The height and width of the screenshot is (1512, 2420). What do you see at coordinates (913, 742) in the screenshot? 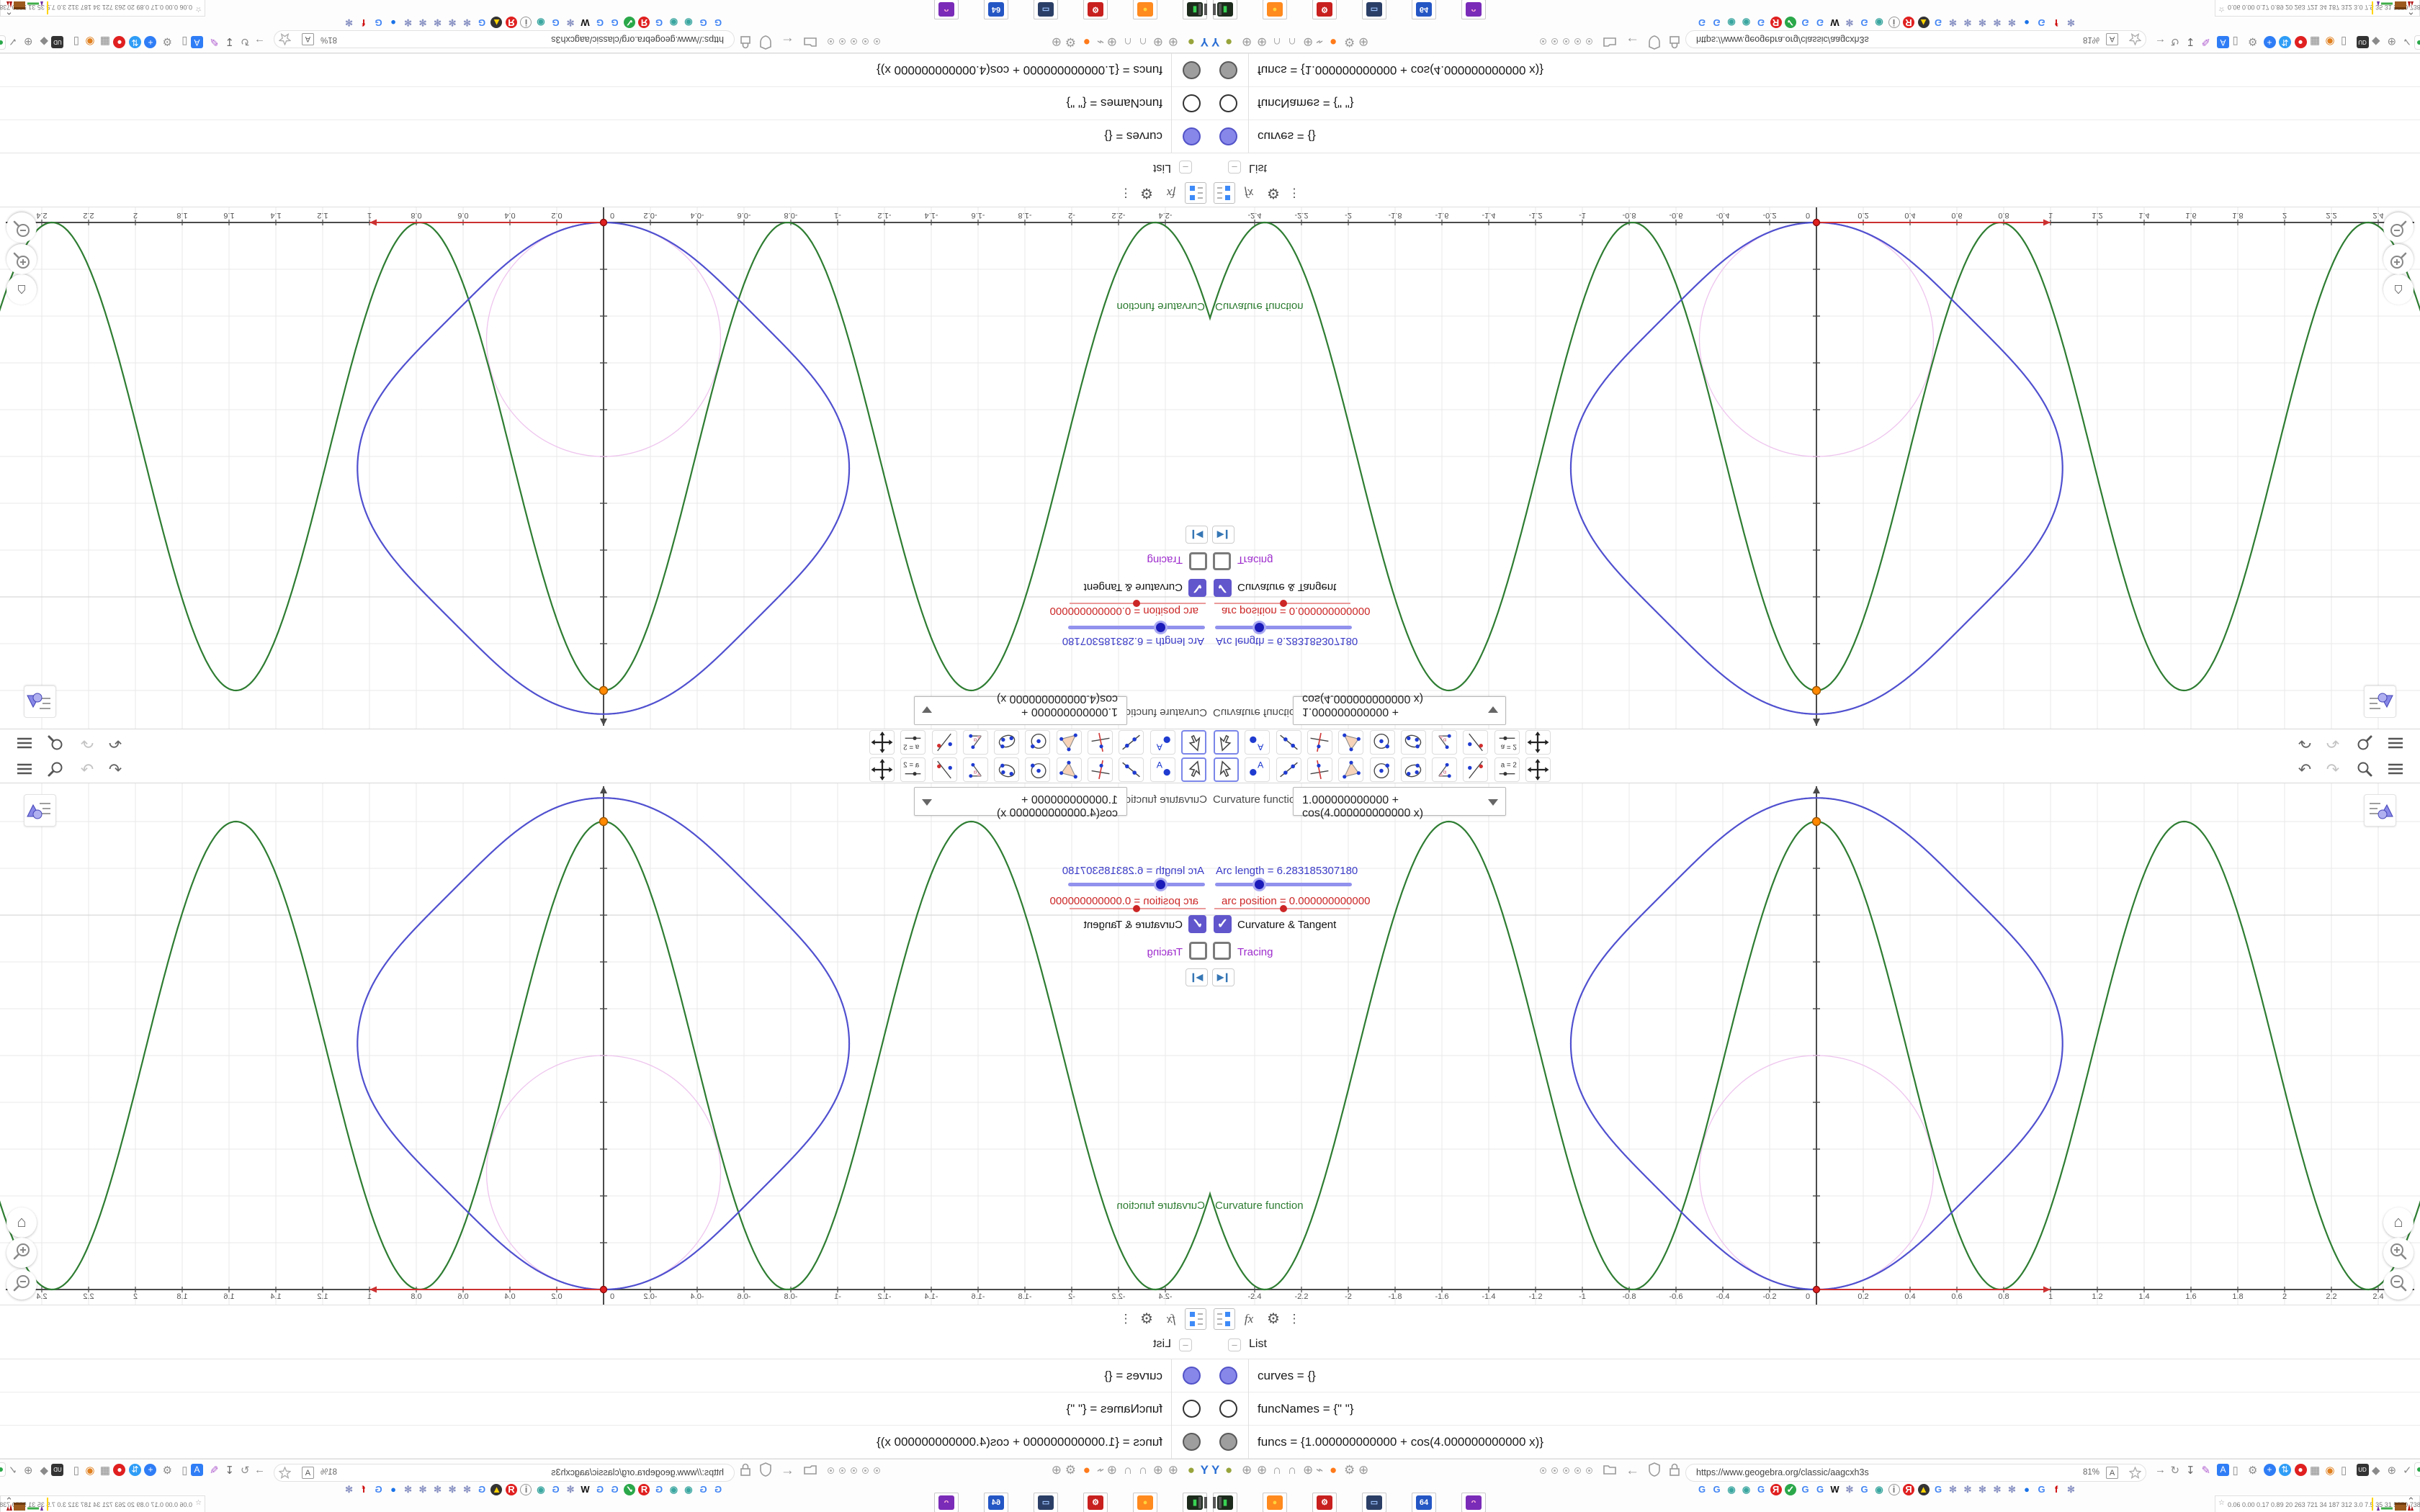
I see `slider-tool: a = 2` at bounding box center [913, 742].